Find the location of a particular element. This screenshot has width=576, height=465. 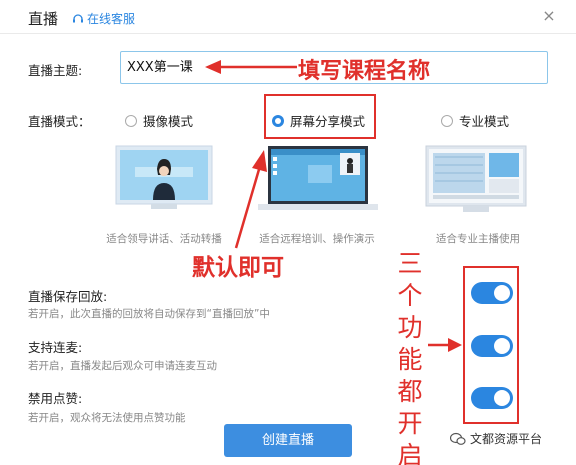

setting-title-mic: 支持连麦: is located at coordinates (55, 347).